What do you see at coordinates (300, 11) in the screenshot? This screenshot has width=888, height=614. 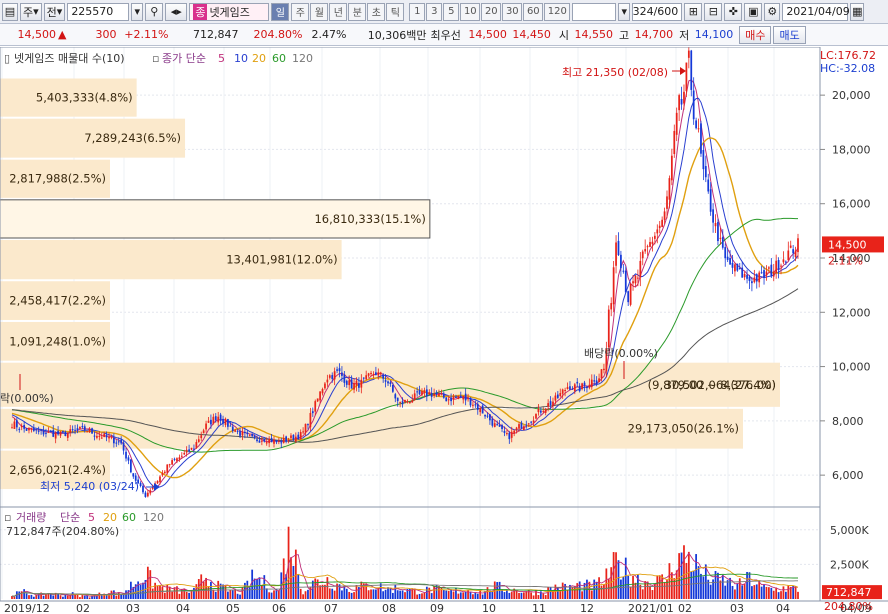 I see `period-주: 주` at bounding box center [300, 11].